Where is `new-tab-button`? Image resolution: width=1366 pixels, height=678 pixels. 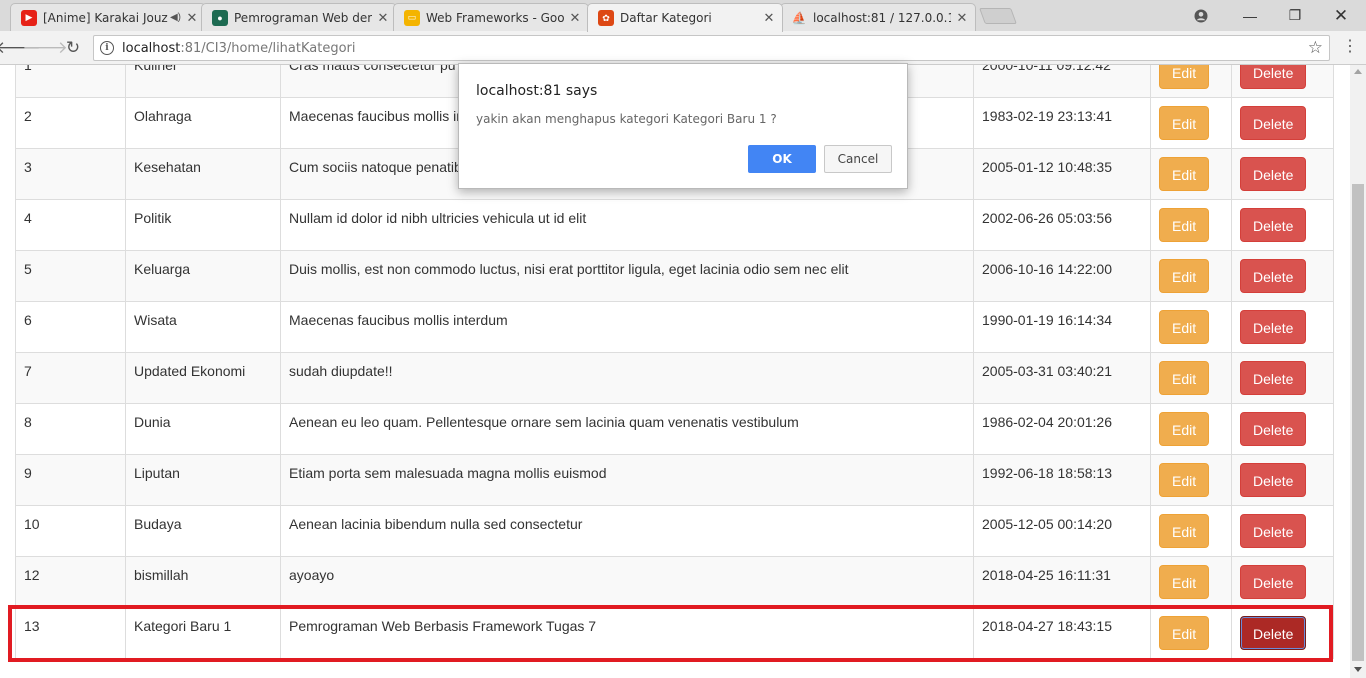 new-tab-button is located at coordinates (998, 16).